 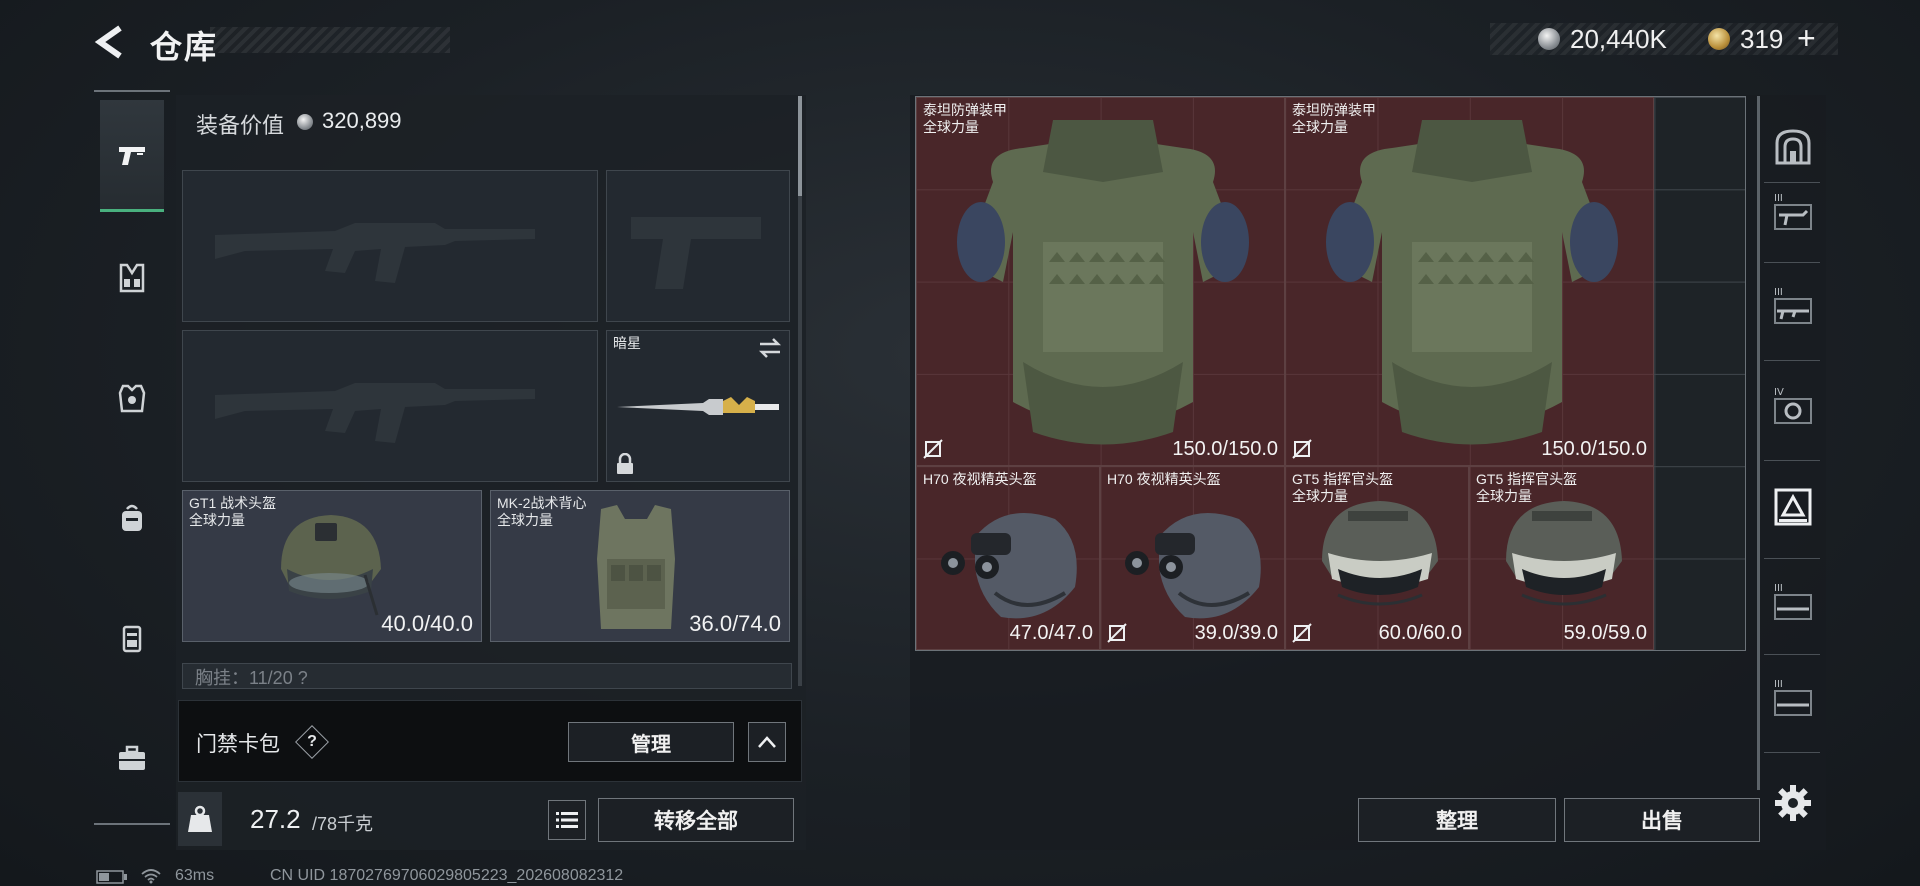 I want to click on carry-weight-max: /78千克, so click(x=343, y=824).